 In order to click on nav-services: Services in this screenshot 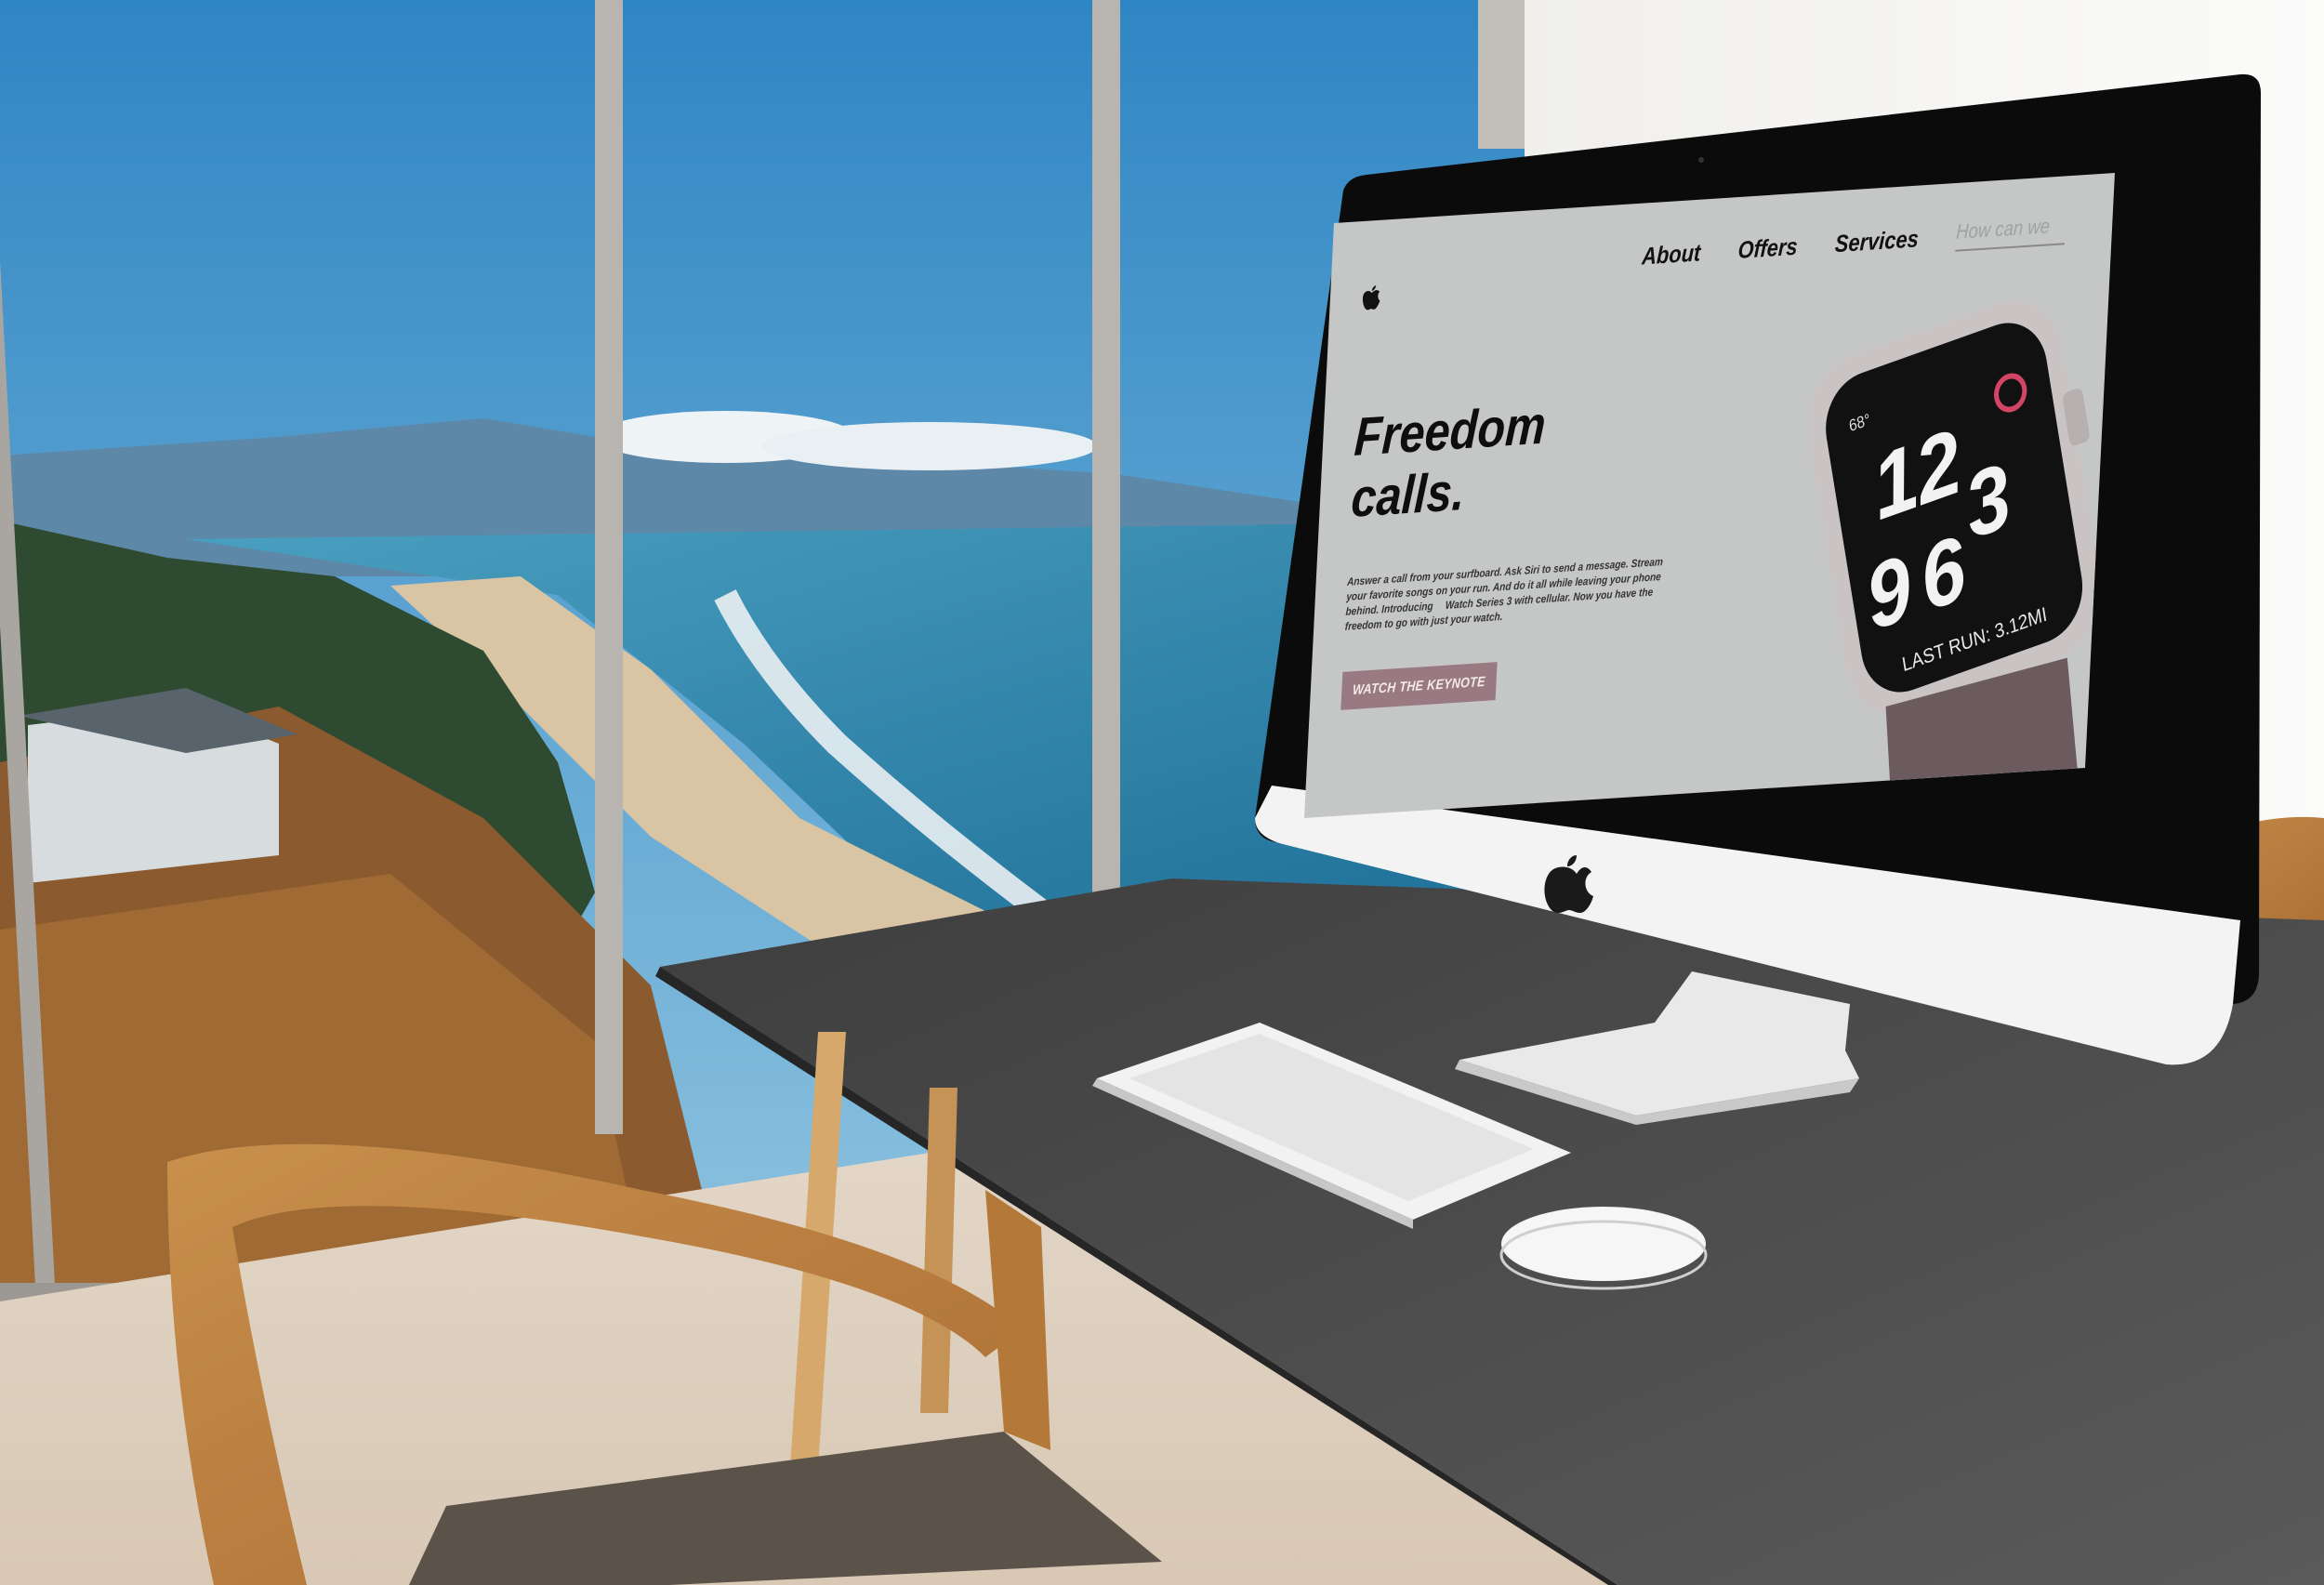, I will do `click(1876, 241)`.